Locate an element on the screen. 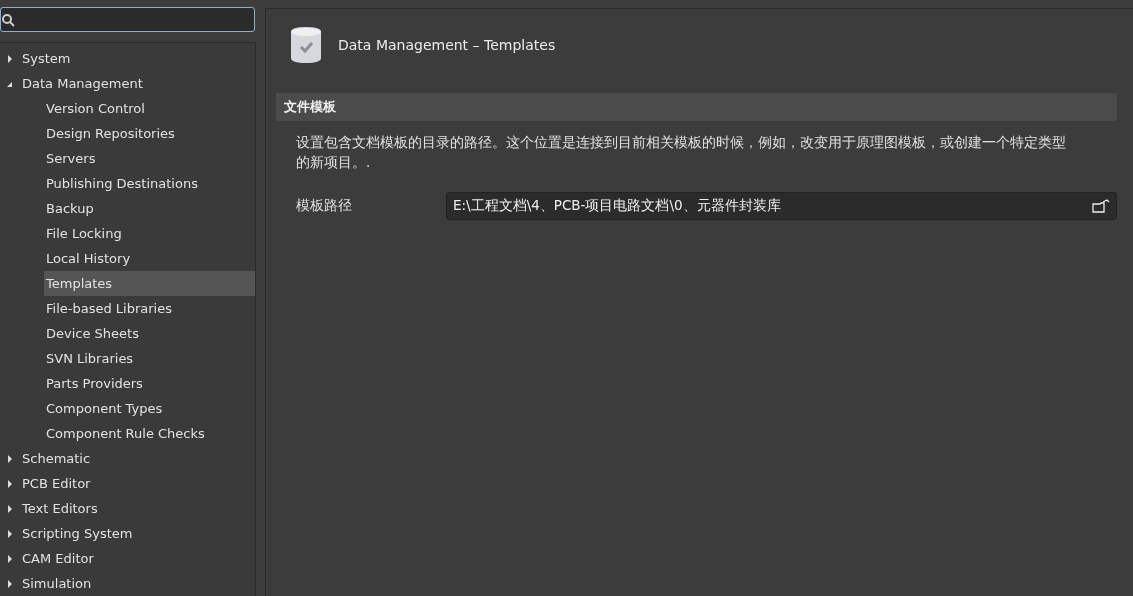 This screenshot has height=596, width=1133. tree-item: Data Management is located at coordinates (127, 83).